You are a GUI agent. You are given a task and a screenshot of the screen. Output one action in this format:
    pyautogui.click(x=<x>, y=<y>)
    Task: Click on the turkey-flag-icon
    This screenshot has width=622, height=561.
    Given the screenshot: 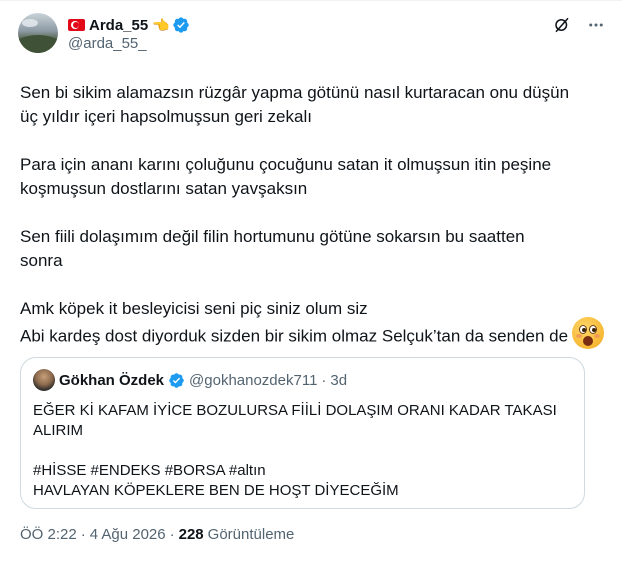 What is the action you would take?
    pyautogui.click(x=76, y=25)
    